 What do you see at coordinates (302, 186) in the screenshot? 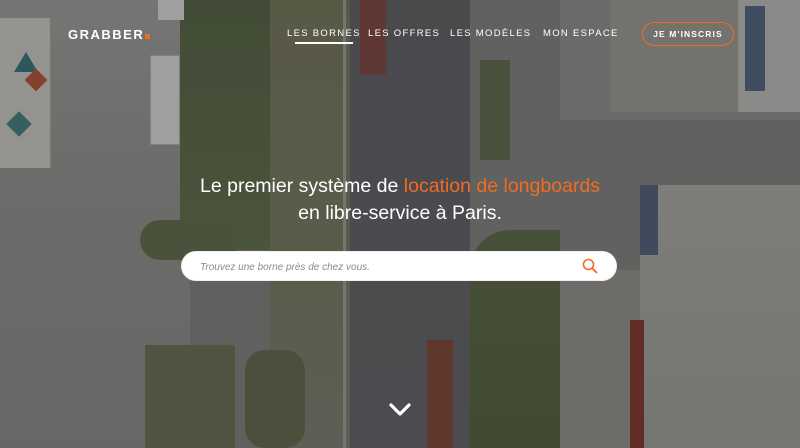
I see `headline-text-1: Le premier système de` at bounding box center [302, 186].